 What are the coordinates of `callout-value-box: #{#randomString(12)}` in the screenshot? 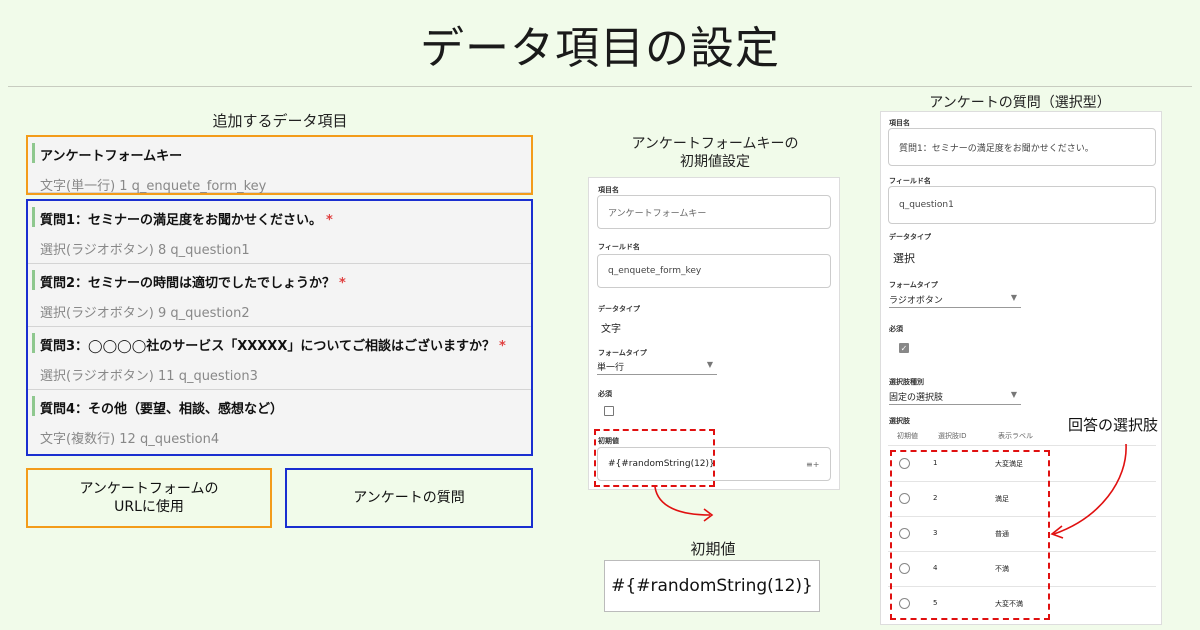 It's located at (712, 586).